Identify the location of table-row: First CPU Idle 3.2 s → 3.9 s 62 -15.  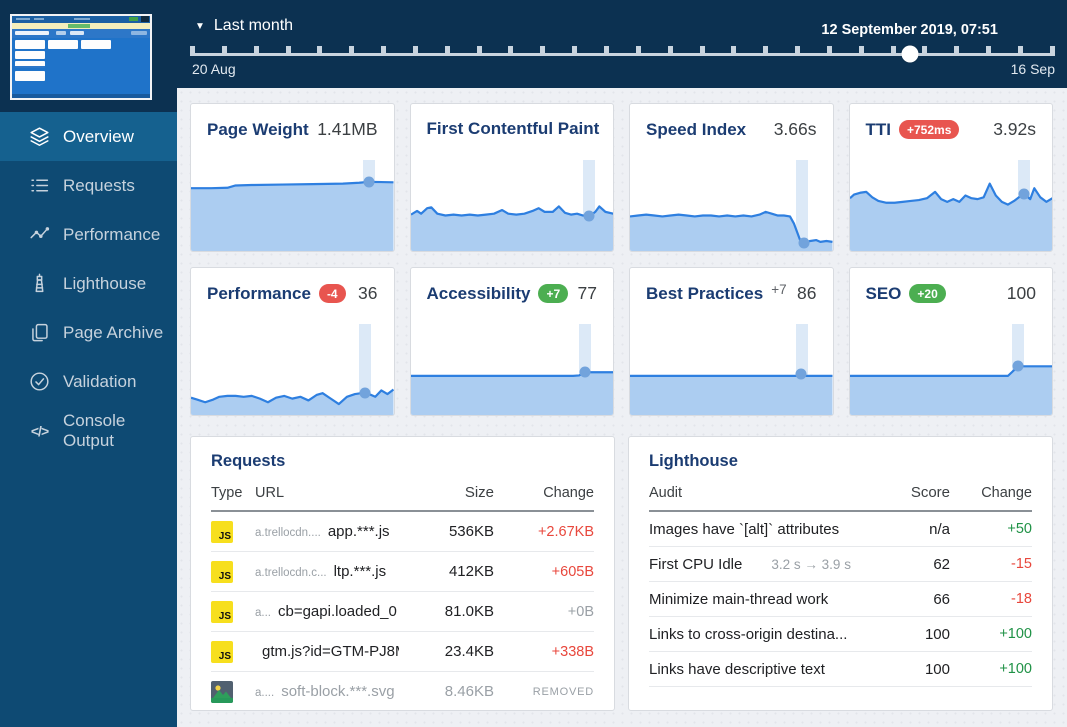
(840, 564).